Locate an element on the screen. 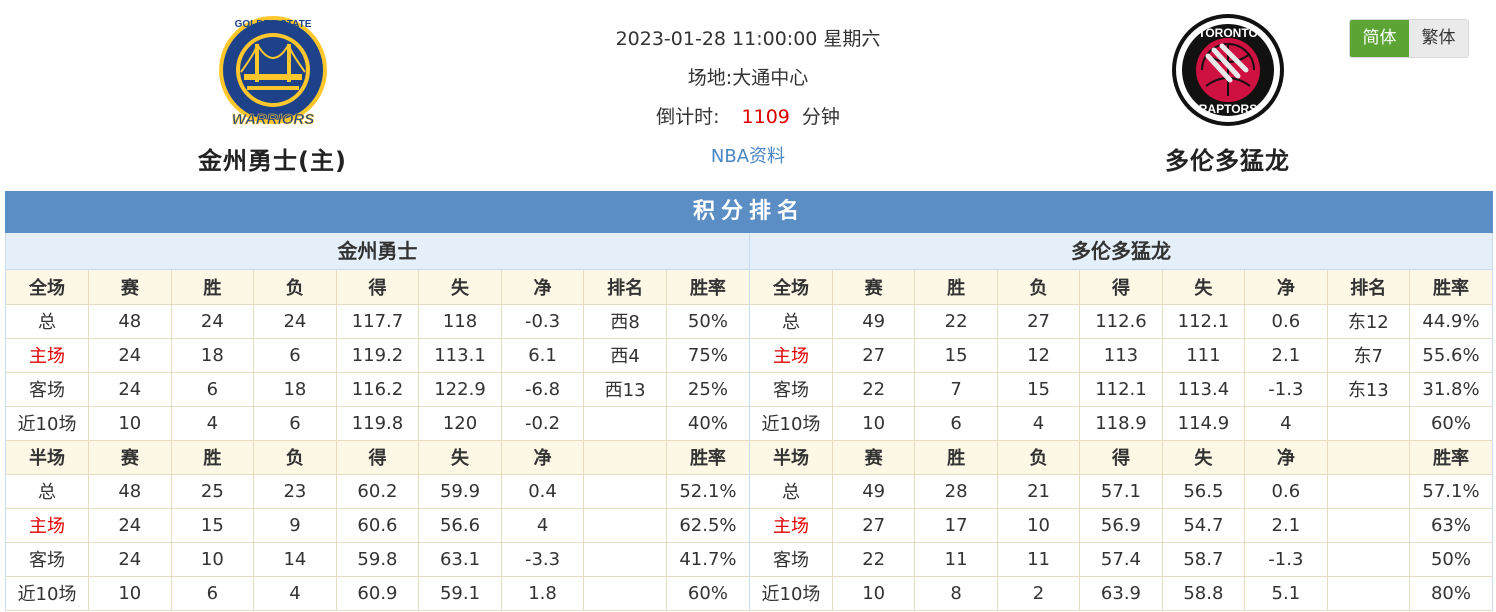 This screenshot has height=612, width=1496. table-header-row: 全场赛胜负得失净排名 胜率 is located at coordinates (377, 287).